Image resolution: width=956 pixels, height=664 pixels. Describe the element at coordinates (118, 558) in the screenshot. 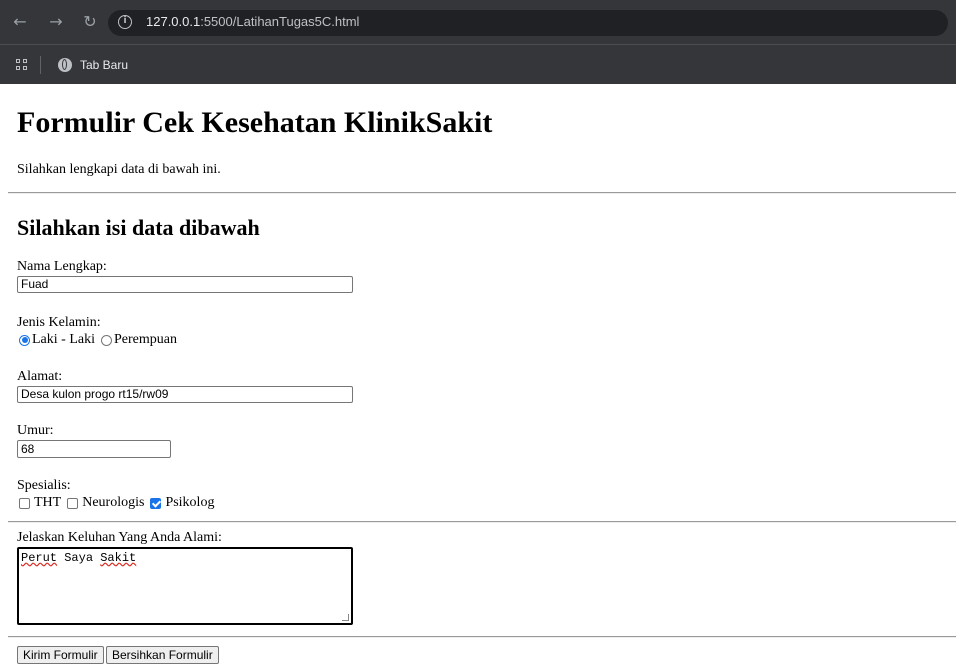

I see `keluhan-word: Sakit` at that location.